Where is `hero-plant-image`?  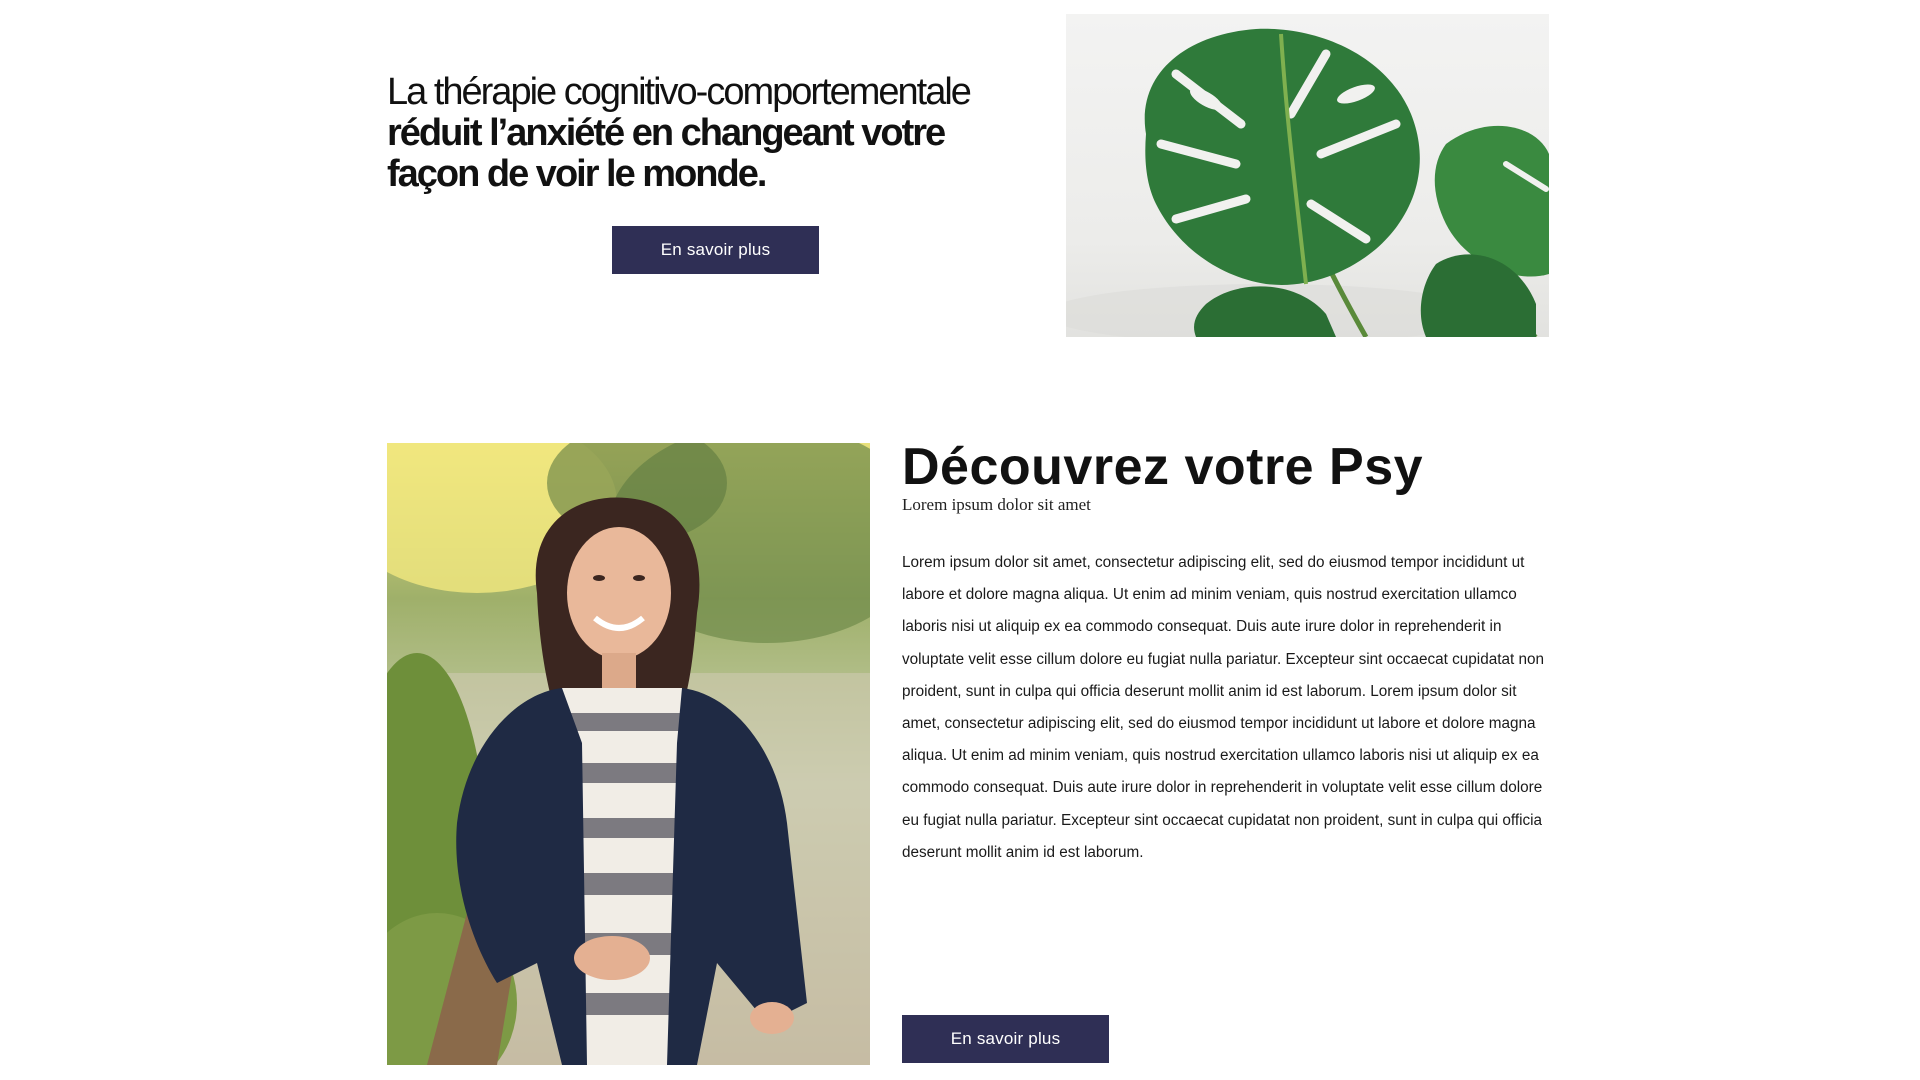 hero-plant-image is located at coordinates (1307, 175).